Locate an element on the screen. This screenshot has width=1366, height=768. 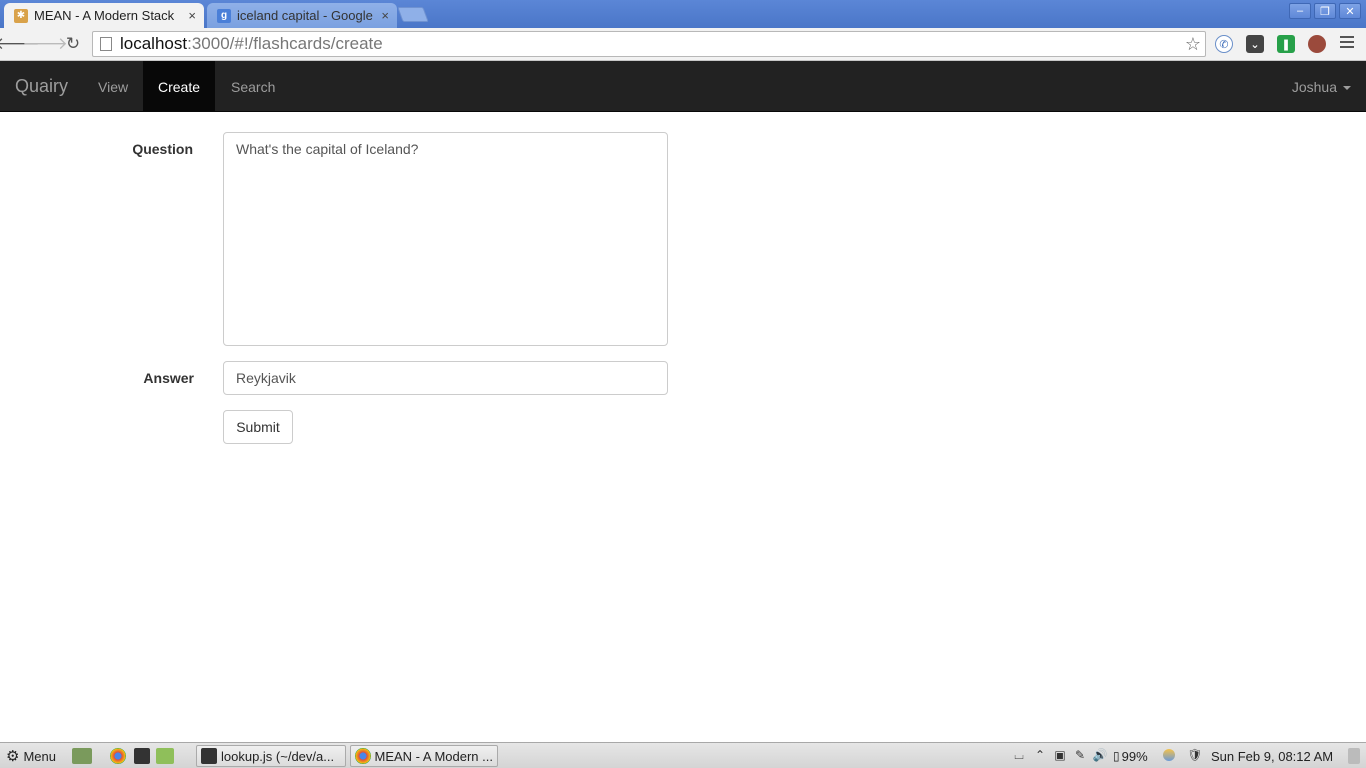
show-desktop-icon is located at coordinates (84, 756).